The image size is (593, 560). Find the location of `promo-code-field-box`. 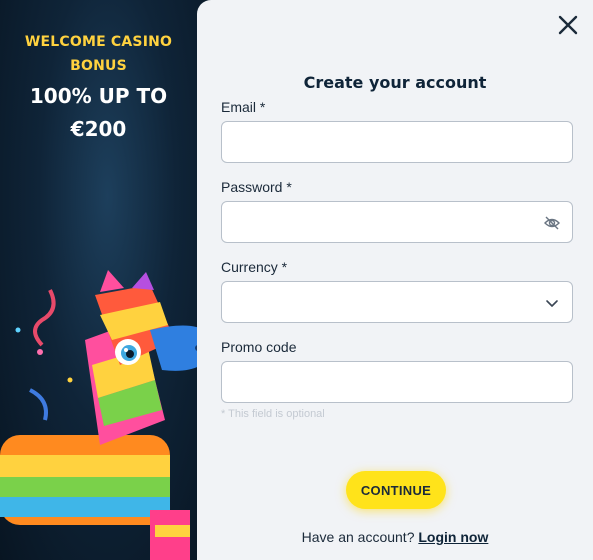

promo-code-field-box is located at coordinates (397, 382).